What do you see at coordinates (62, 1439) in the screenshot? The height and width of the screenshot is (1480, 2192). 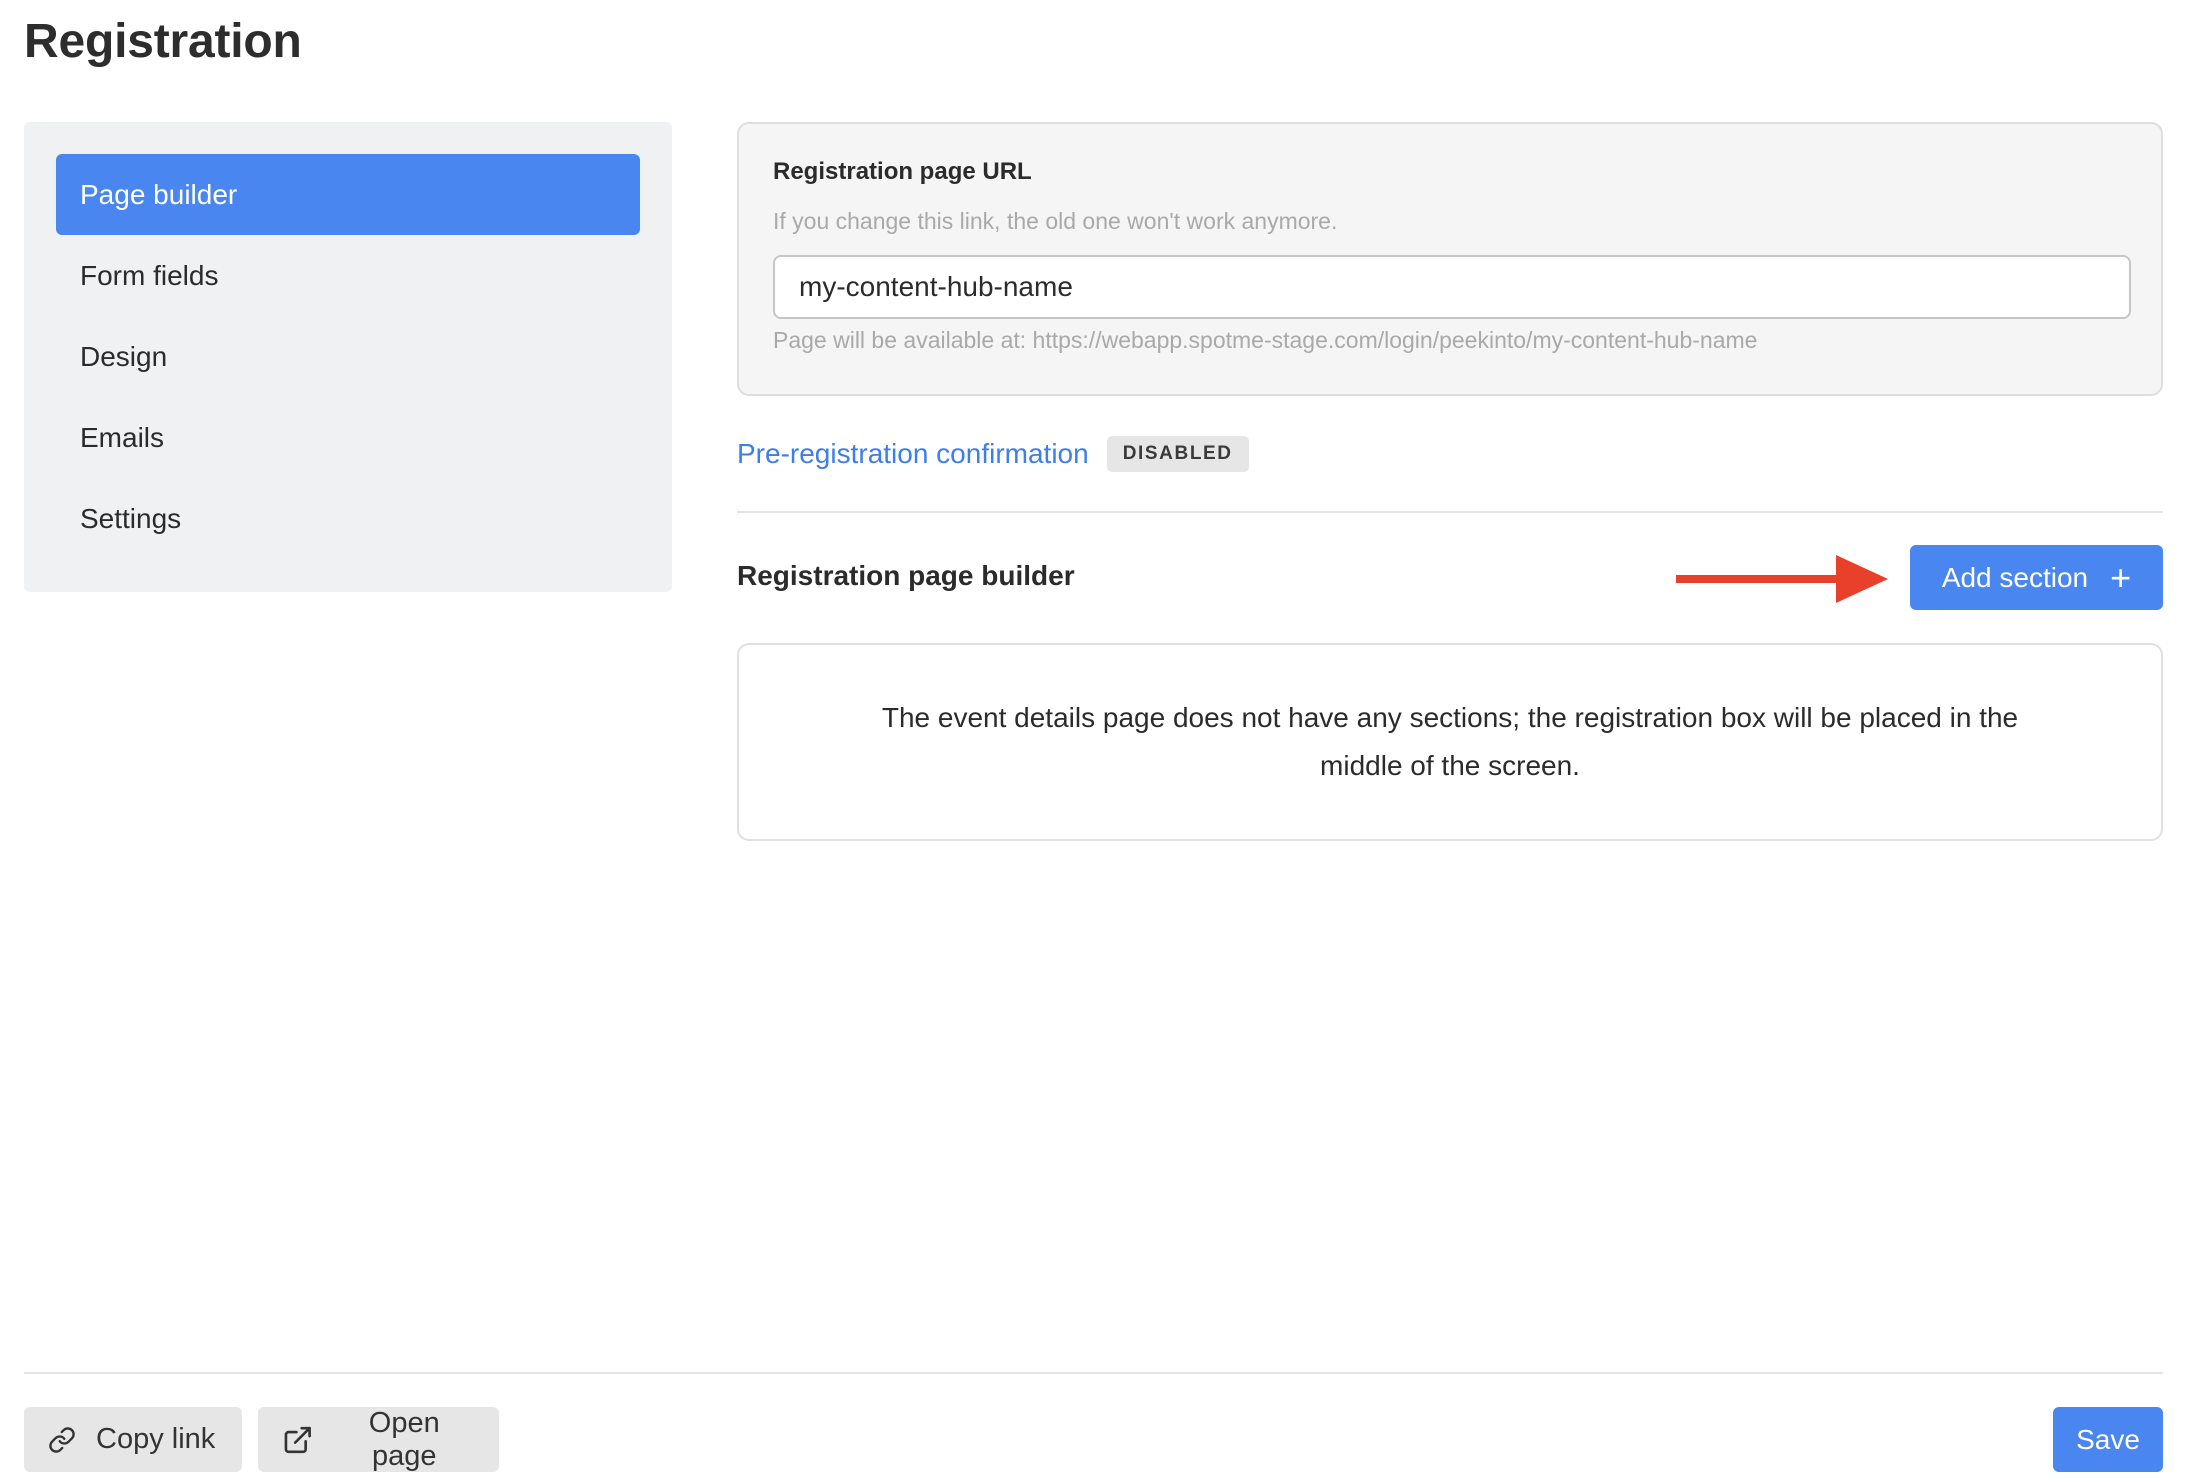 I see `link-icon` at bounding box center [62, 1439].